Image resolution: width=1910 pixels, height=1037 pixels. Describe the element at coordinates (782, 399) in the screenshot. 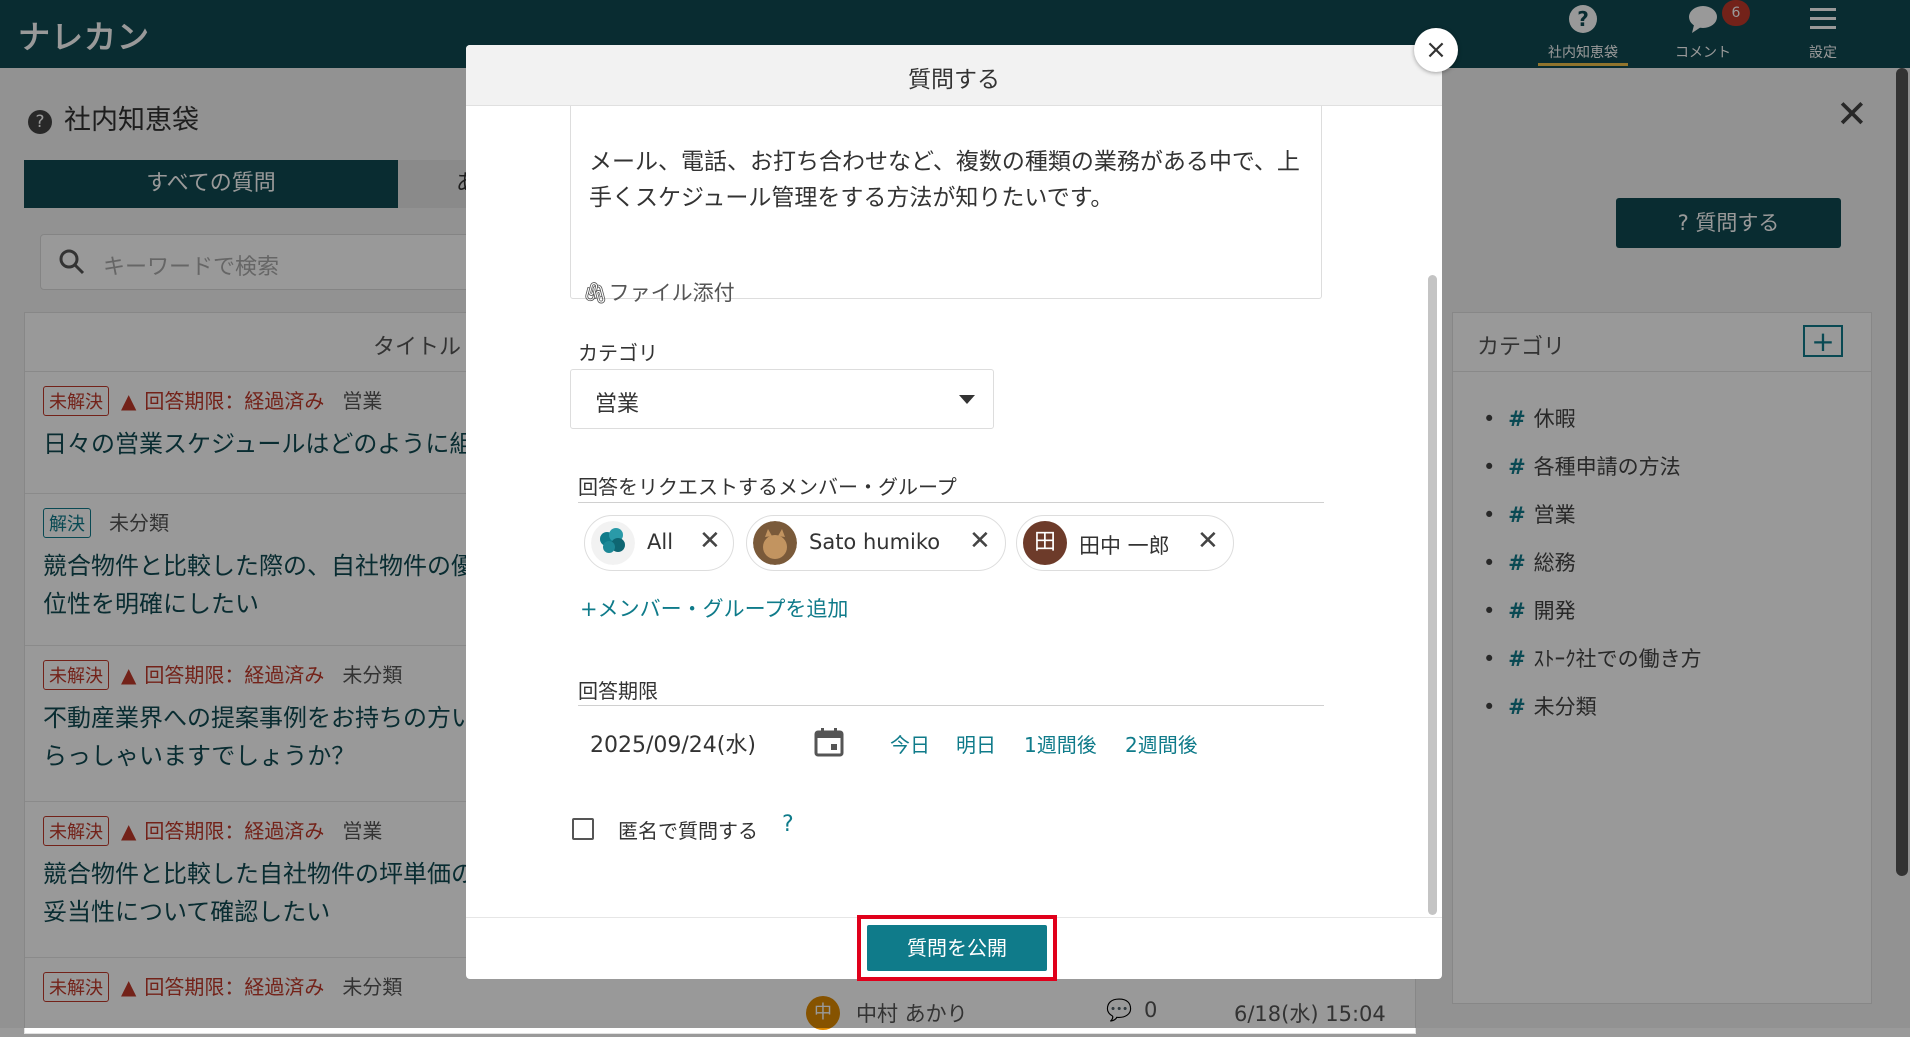

I see `category-select: 営業` at that location.